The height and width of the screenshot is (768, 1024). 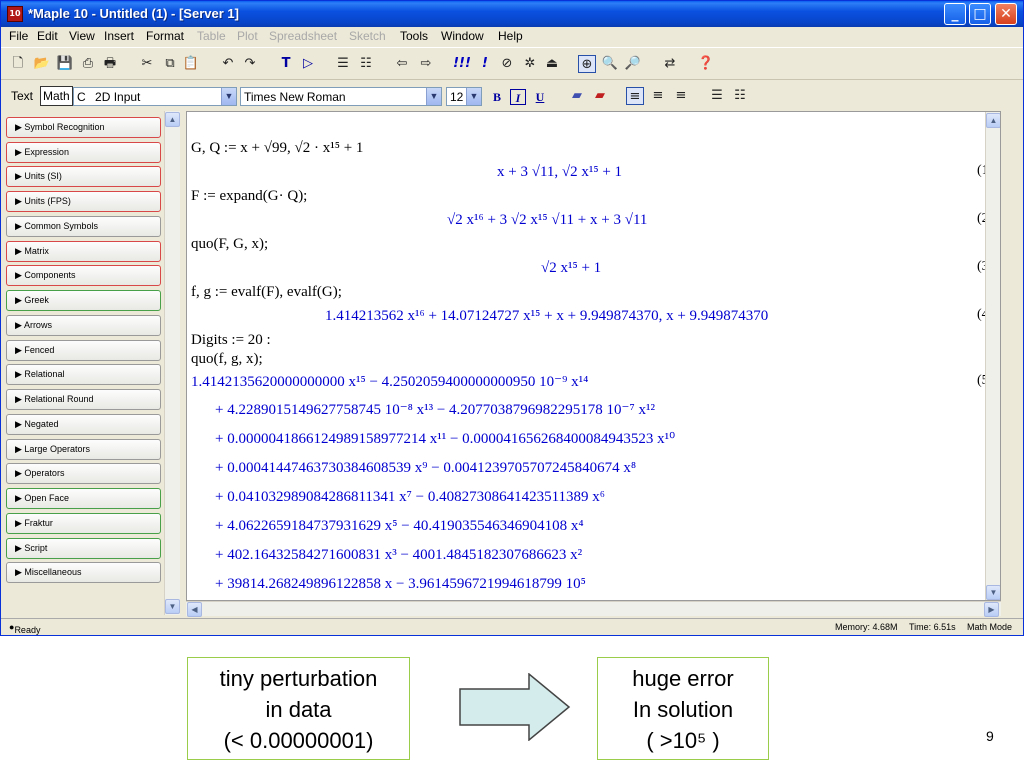 What do you see at coordinates (866, 627) in the screenshot?
I see `status-memory: Memory: 4.68M` at bounding box center [866, 627].